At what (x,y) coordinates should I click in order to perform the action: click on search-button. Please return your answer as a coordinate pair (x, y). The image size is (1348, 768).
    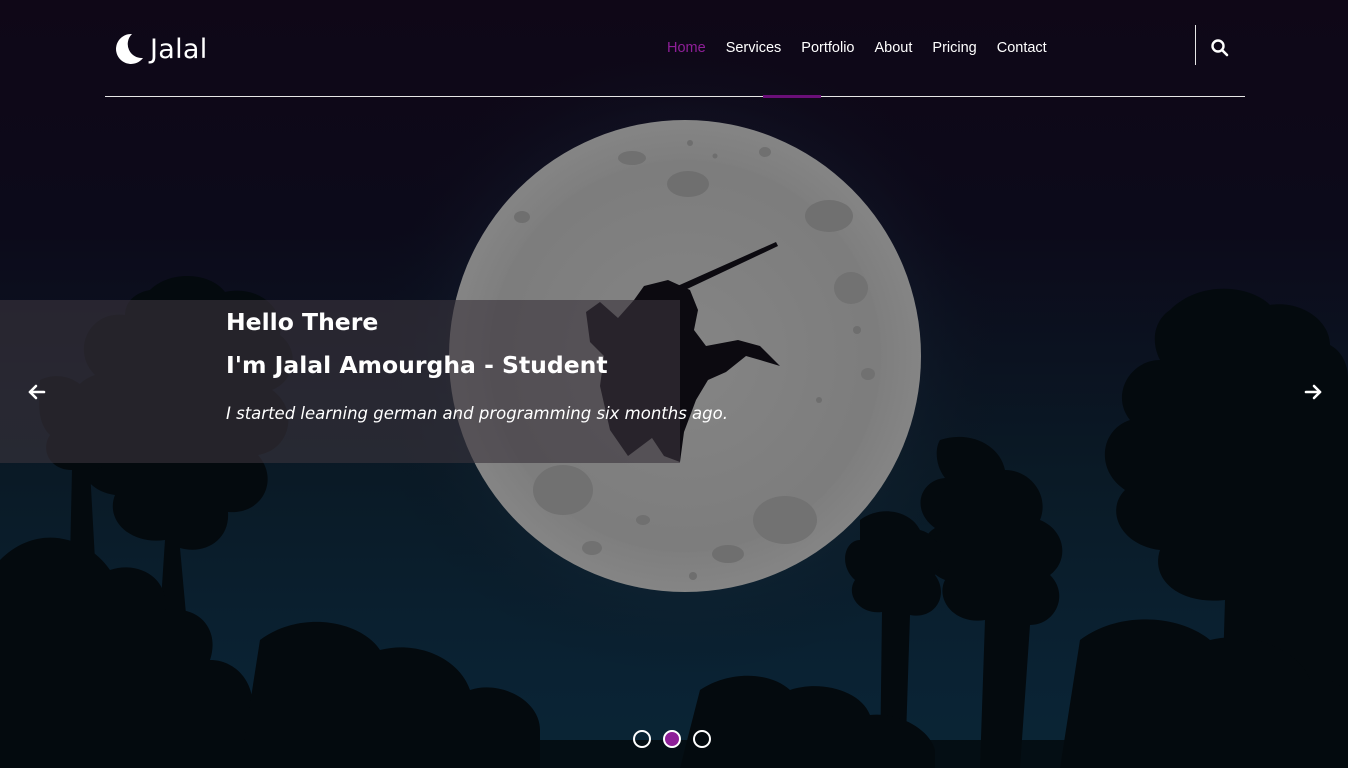
    Looking at the image, I should click on (1220, 48).